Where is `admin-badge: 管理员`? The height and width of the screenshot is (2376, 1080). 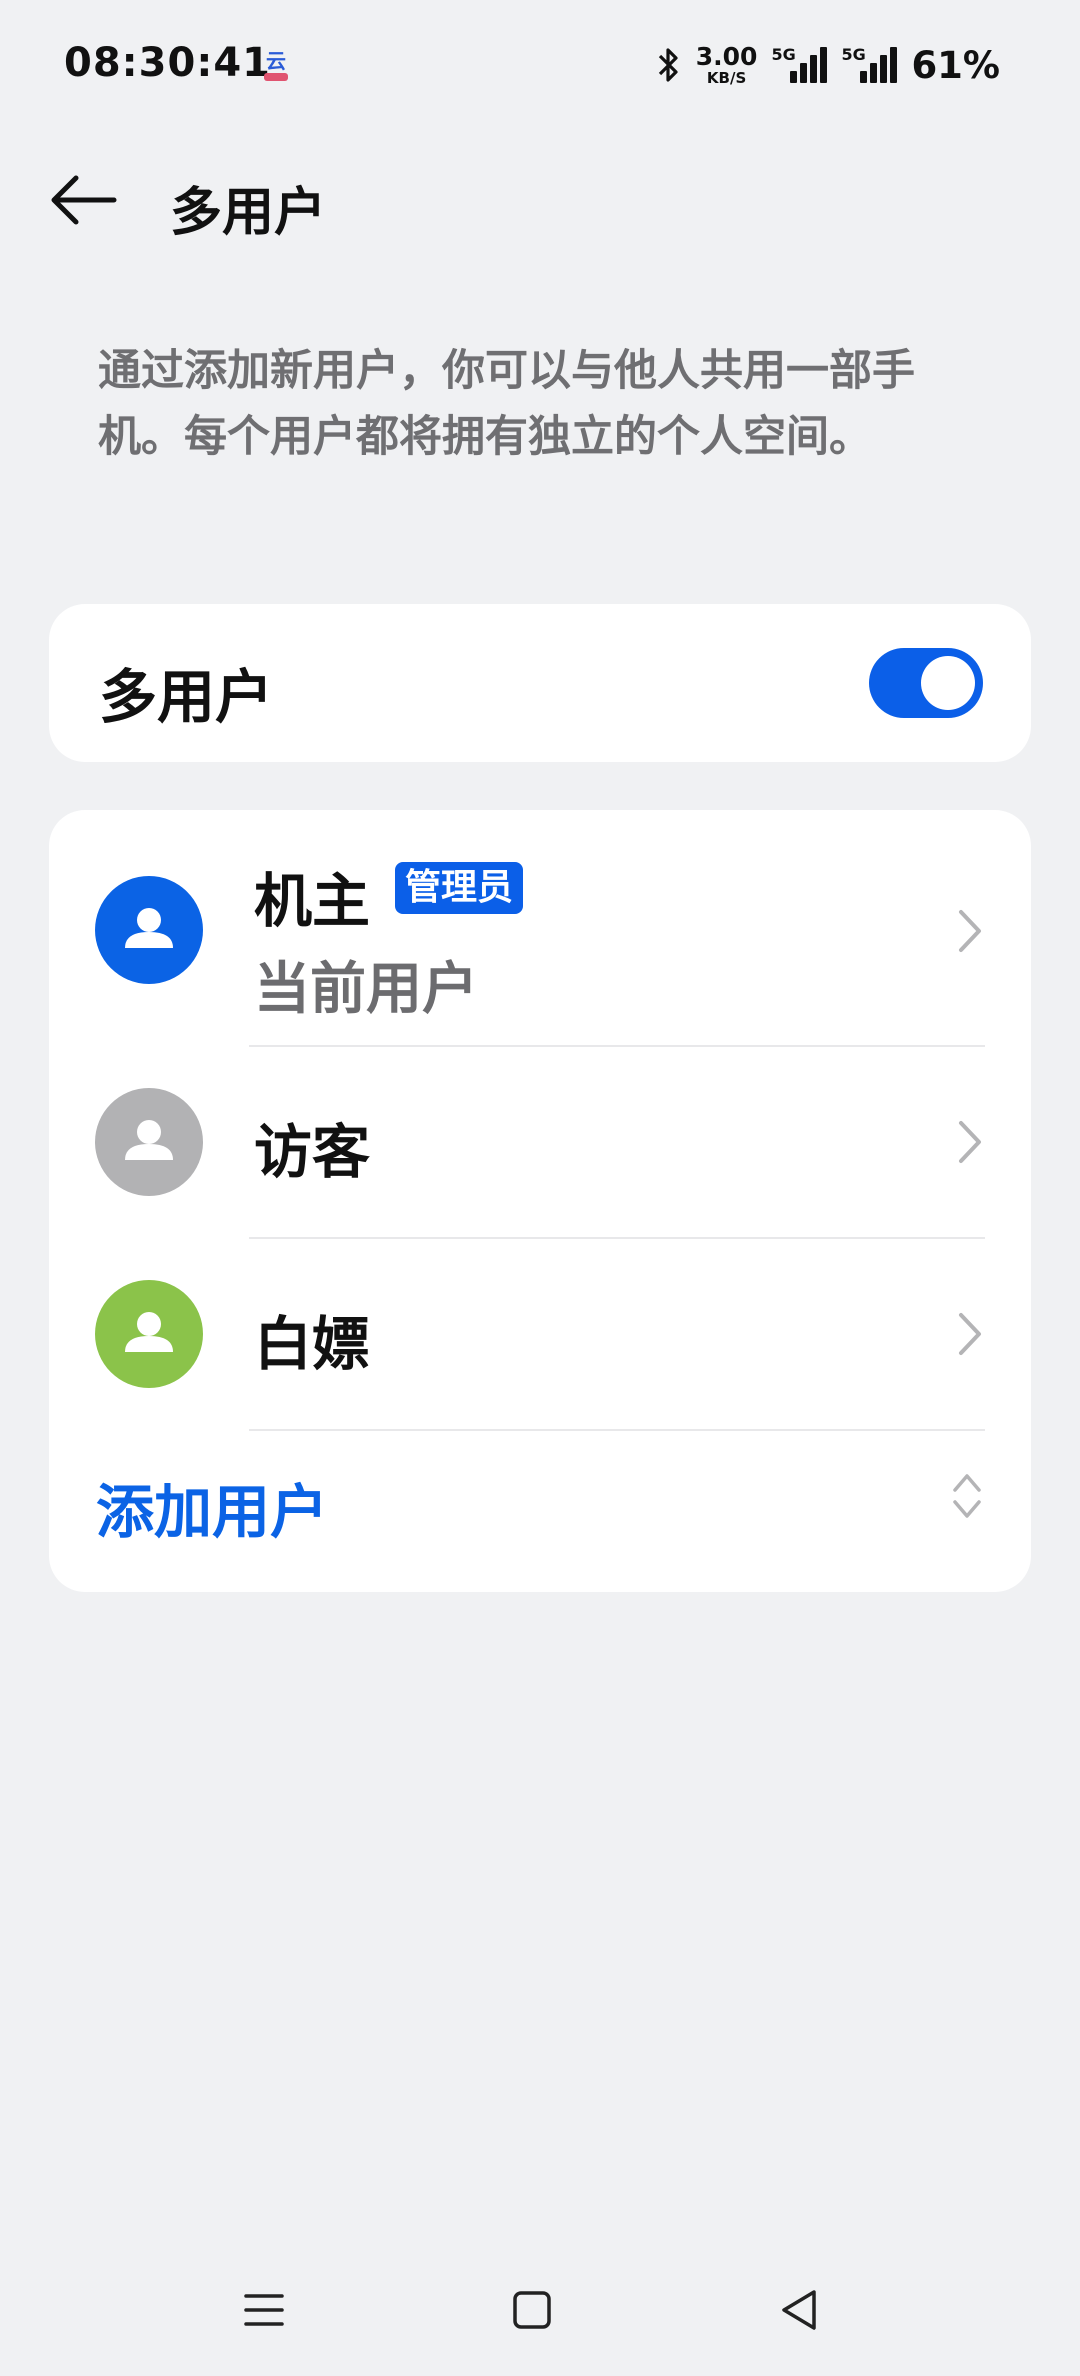
admin-badge: 管理员 is located at coordinates (459, 888).